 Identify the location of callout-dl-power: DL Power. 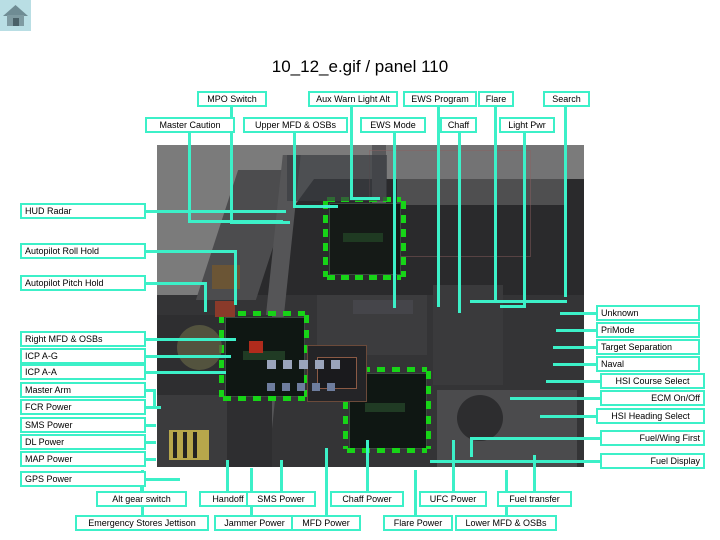
(83, 442).